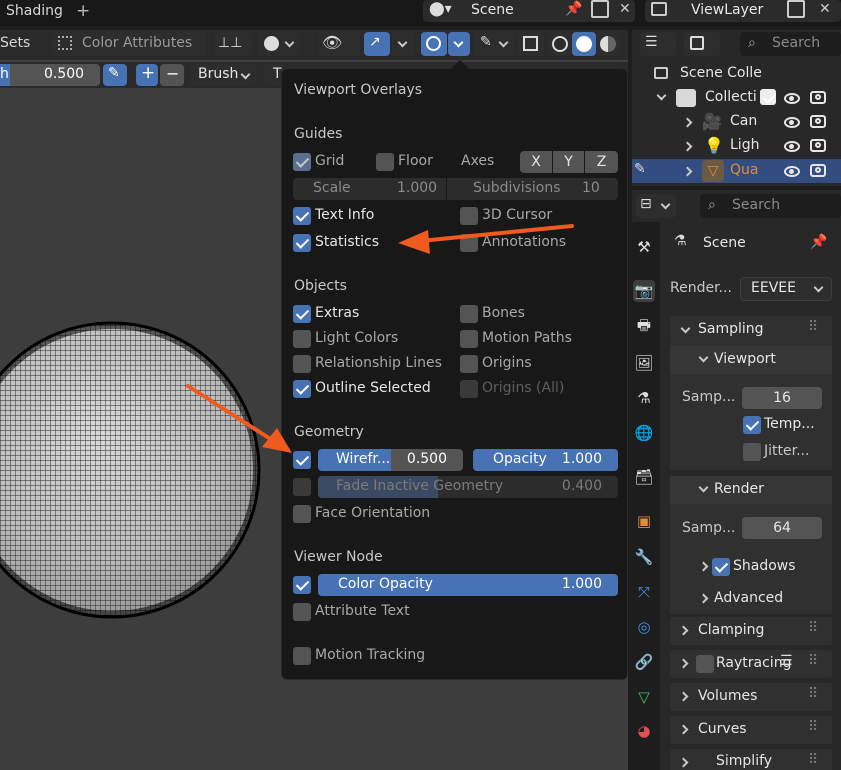 The width and height of the screenshot is (841, 770). I want to click on collection-row: Collecti, so click(736, 98).